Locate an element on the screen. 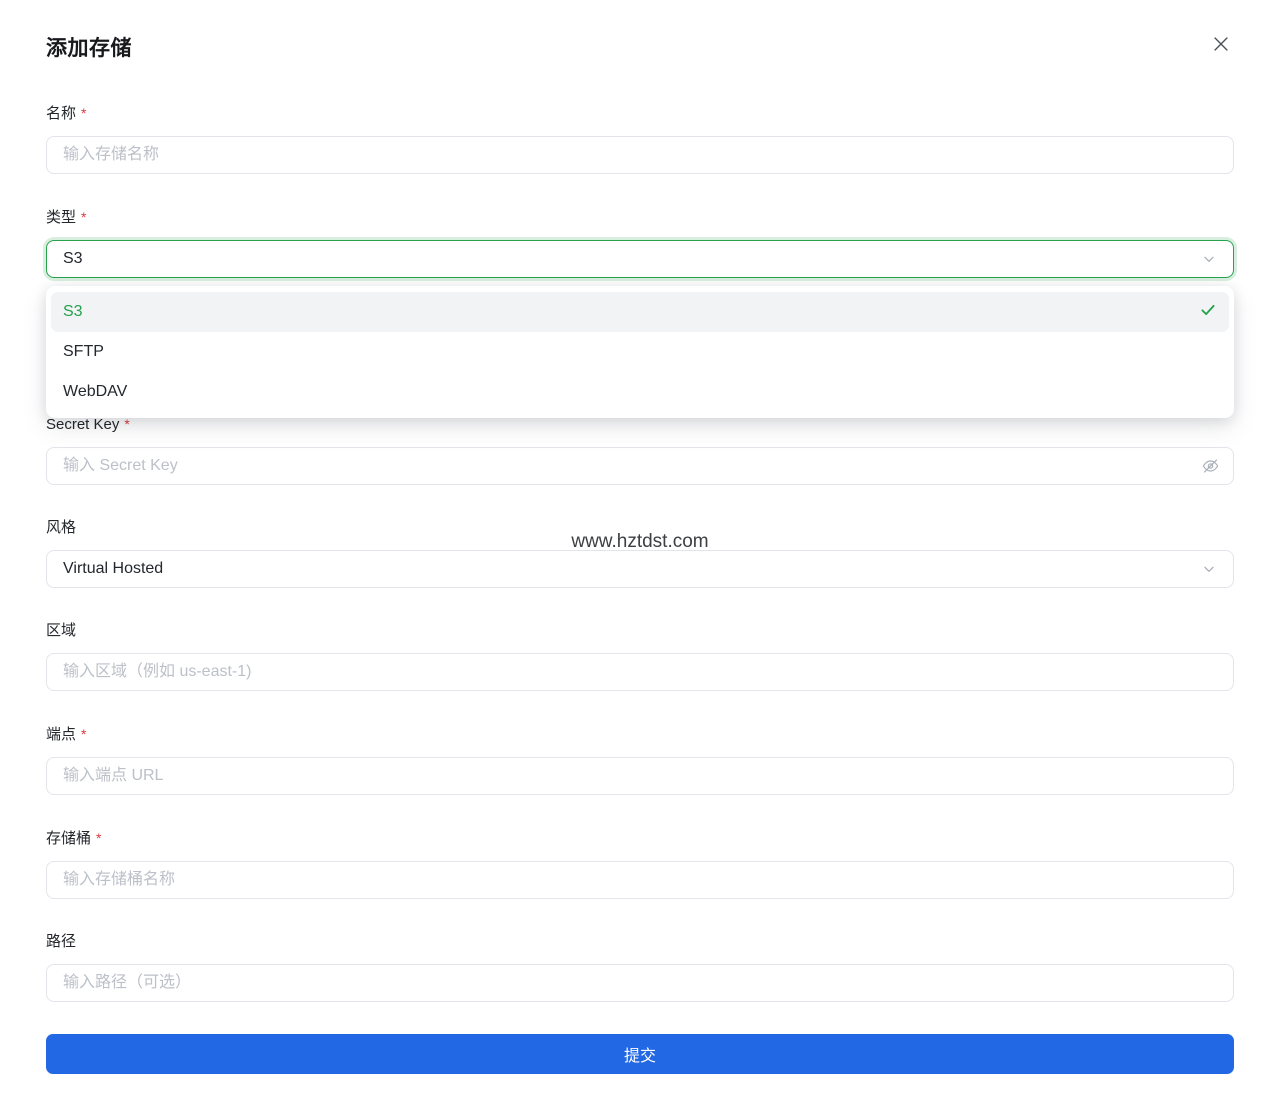  endpoint-input is located at coordinates (640, 776).